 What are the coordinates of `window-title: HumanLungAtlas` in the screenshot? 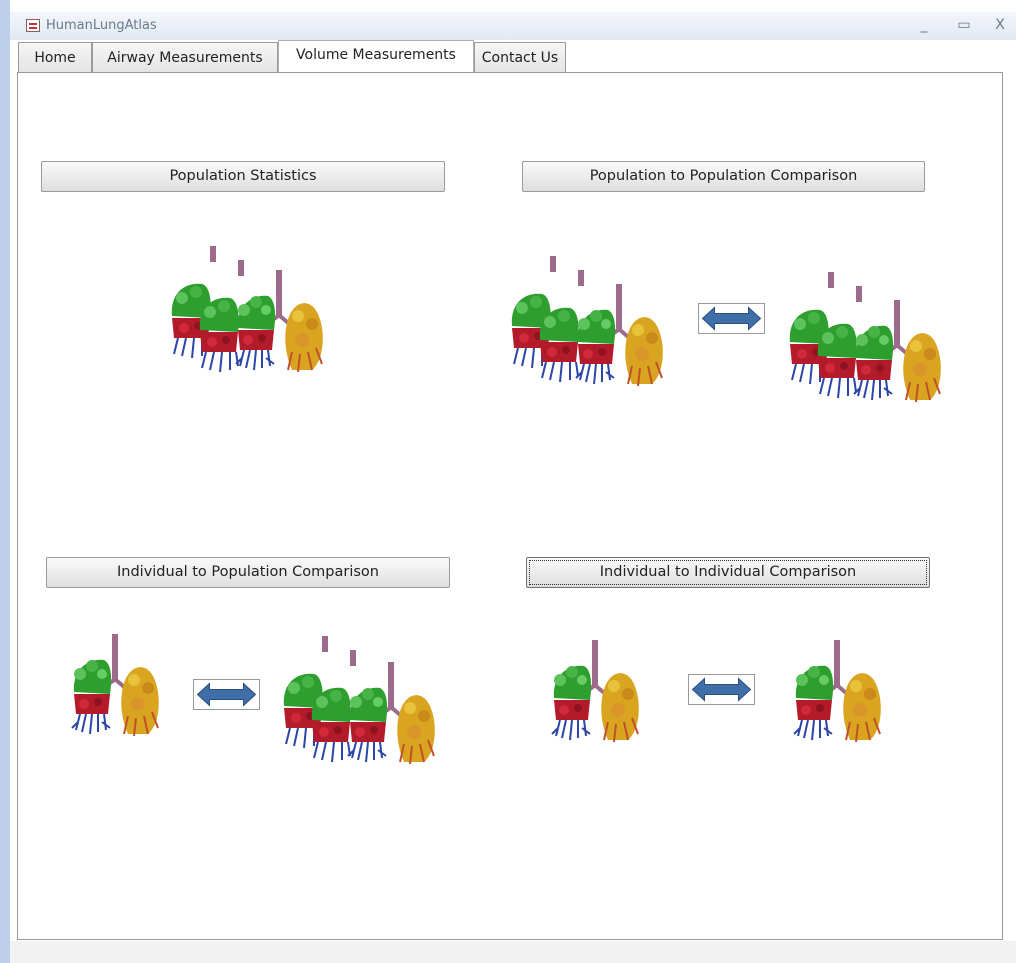 It's located at (101, 25).